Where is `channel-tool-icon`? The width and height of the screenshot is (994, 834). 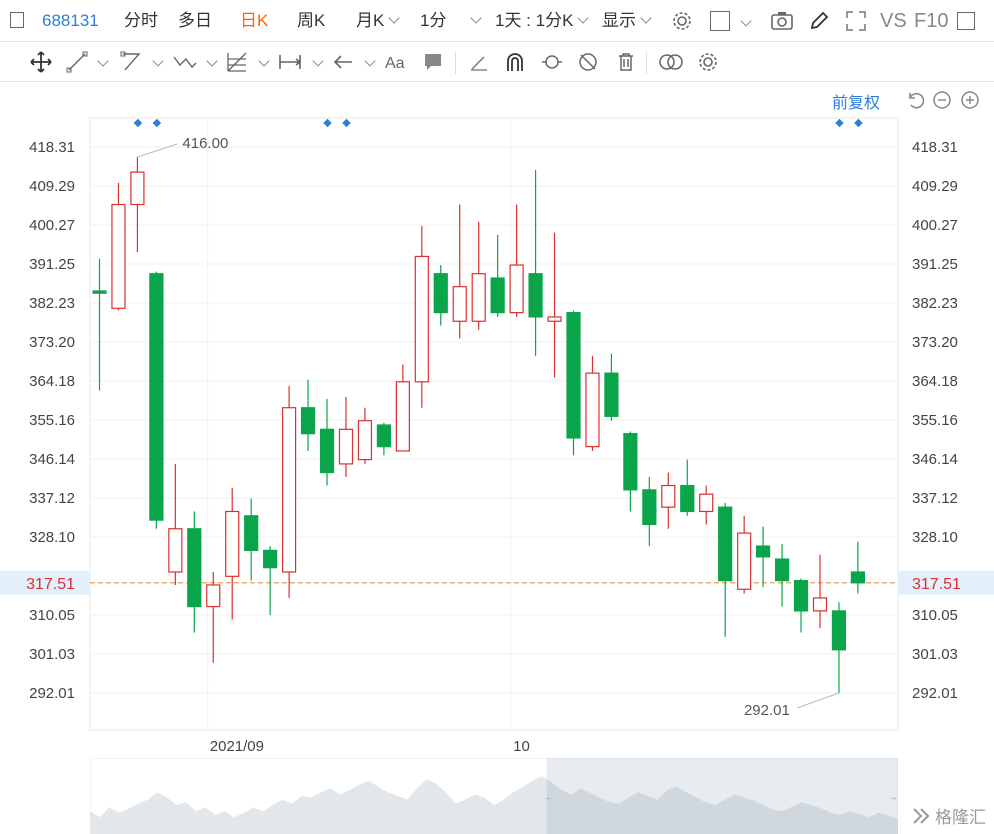 channel-tool-icon is located at coordinates (131, 62).